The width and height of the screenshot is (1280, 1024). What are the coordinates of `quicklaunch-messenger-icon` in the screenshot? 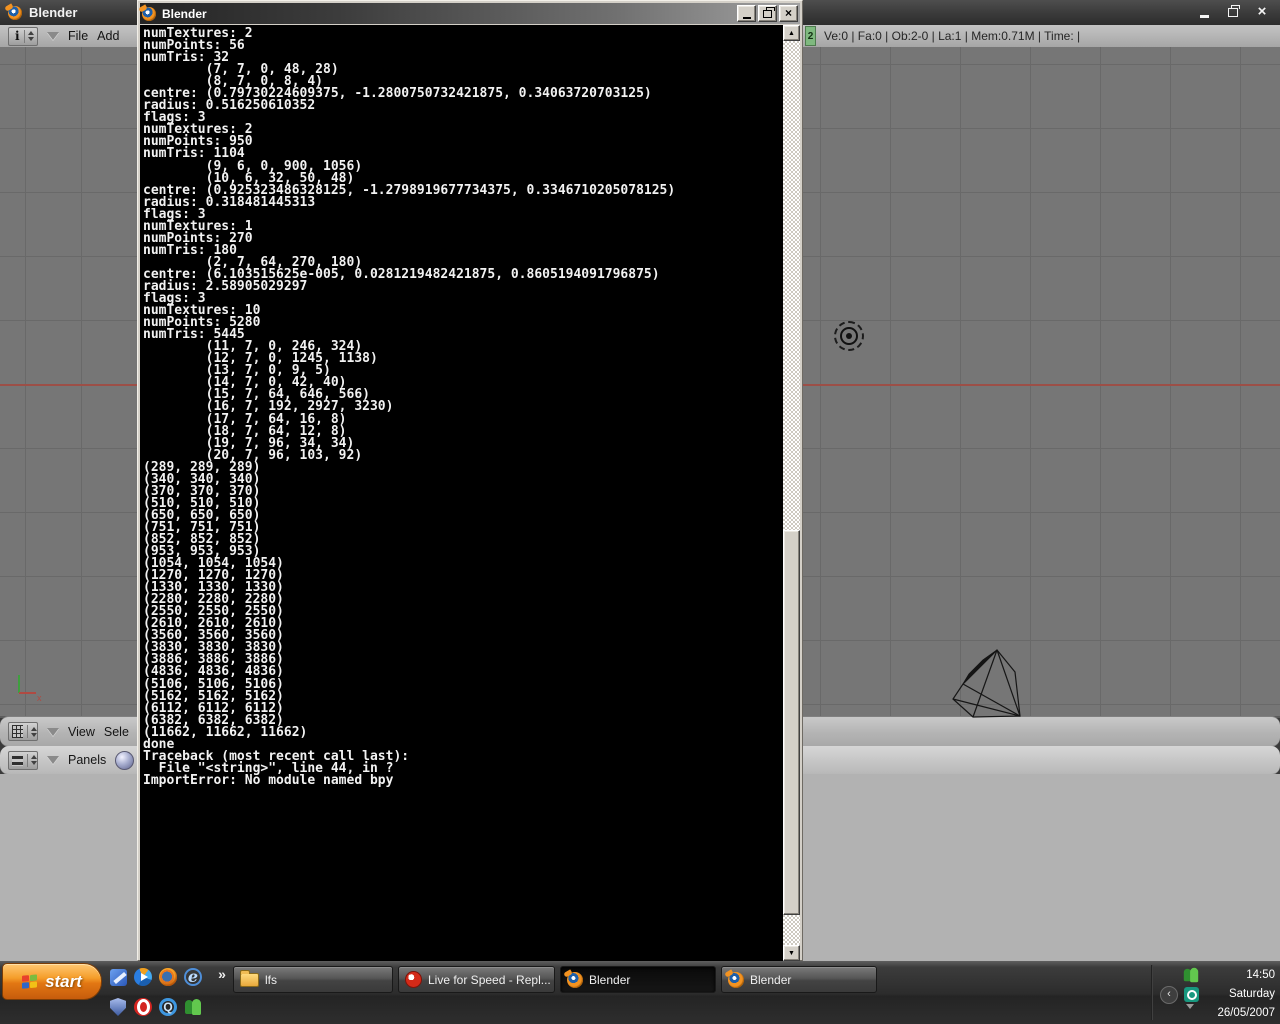 It's located at (193, 1007).